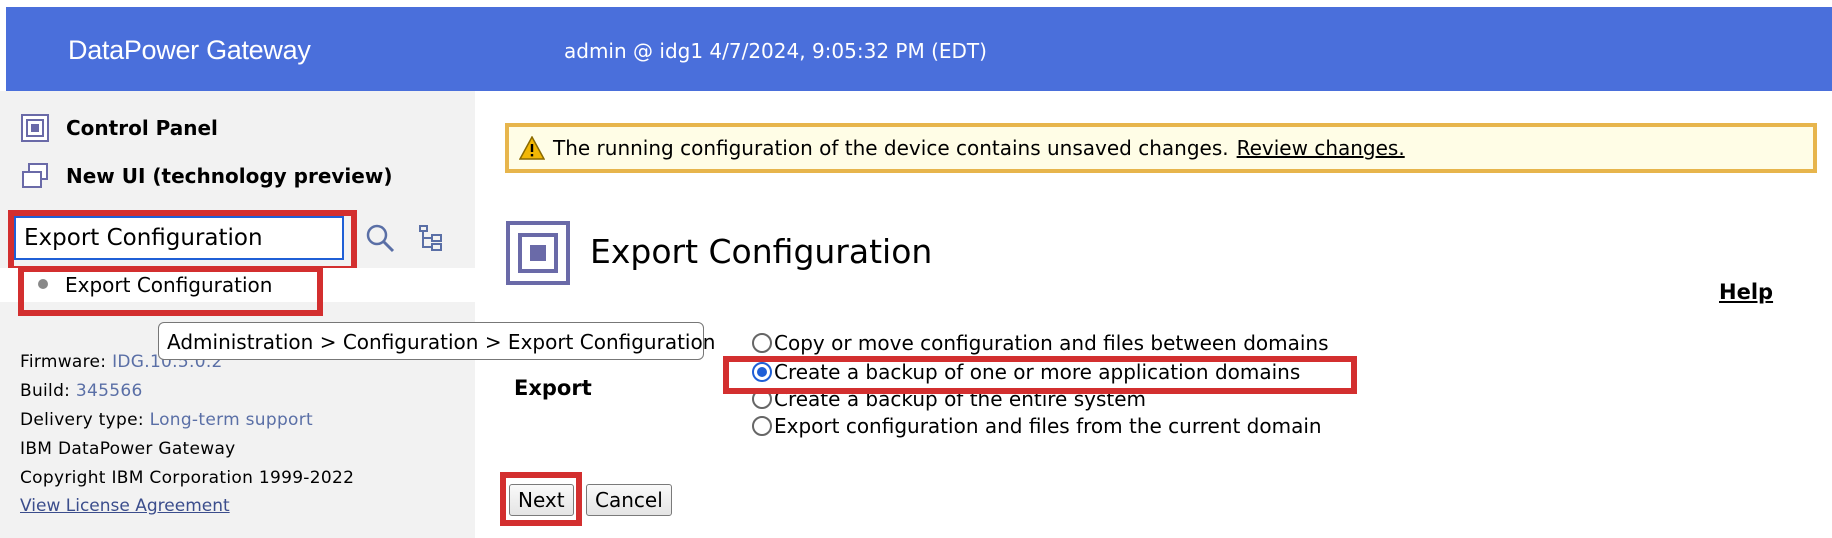 The image size is (1832, 538). I want to click on build-info: Build: 345566, so click(81, 391).